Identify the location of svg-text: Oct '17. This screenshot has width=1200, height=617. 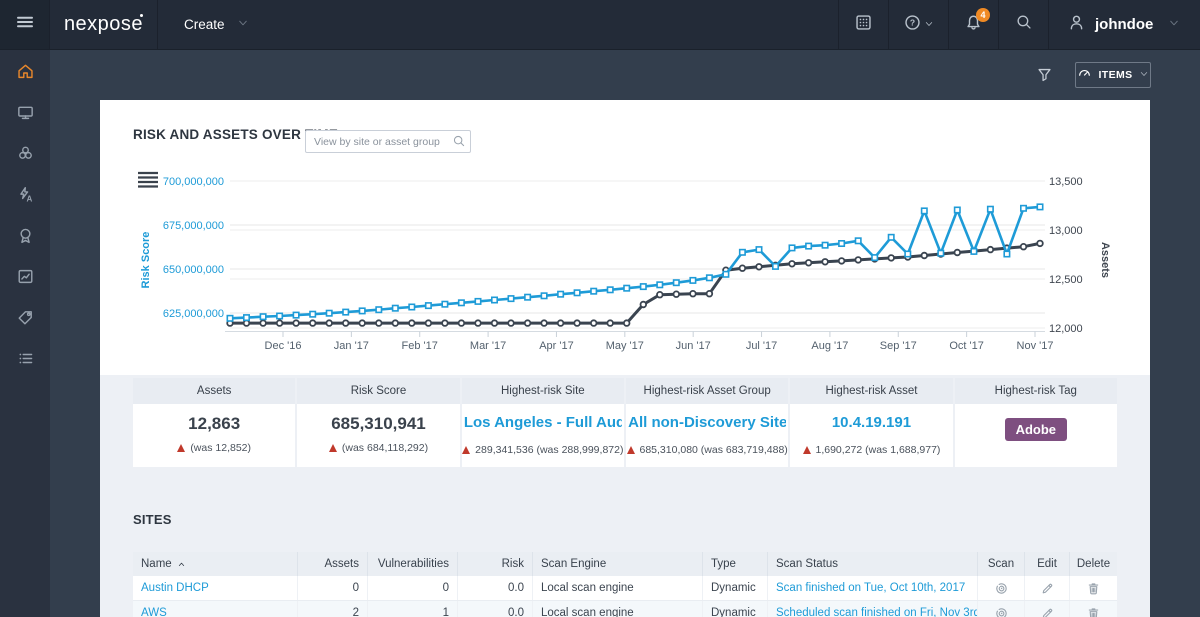
(966, 346).